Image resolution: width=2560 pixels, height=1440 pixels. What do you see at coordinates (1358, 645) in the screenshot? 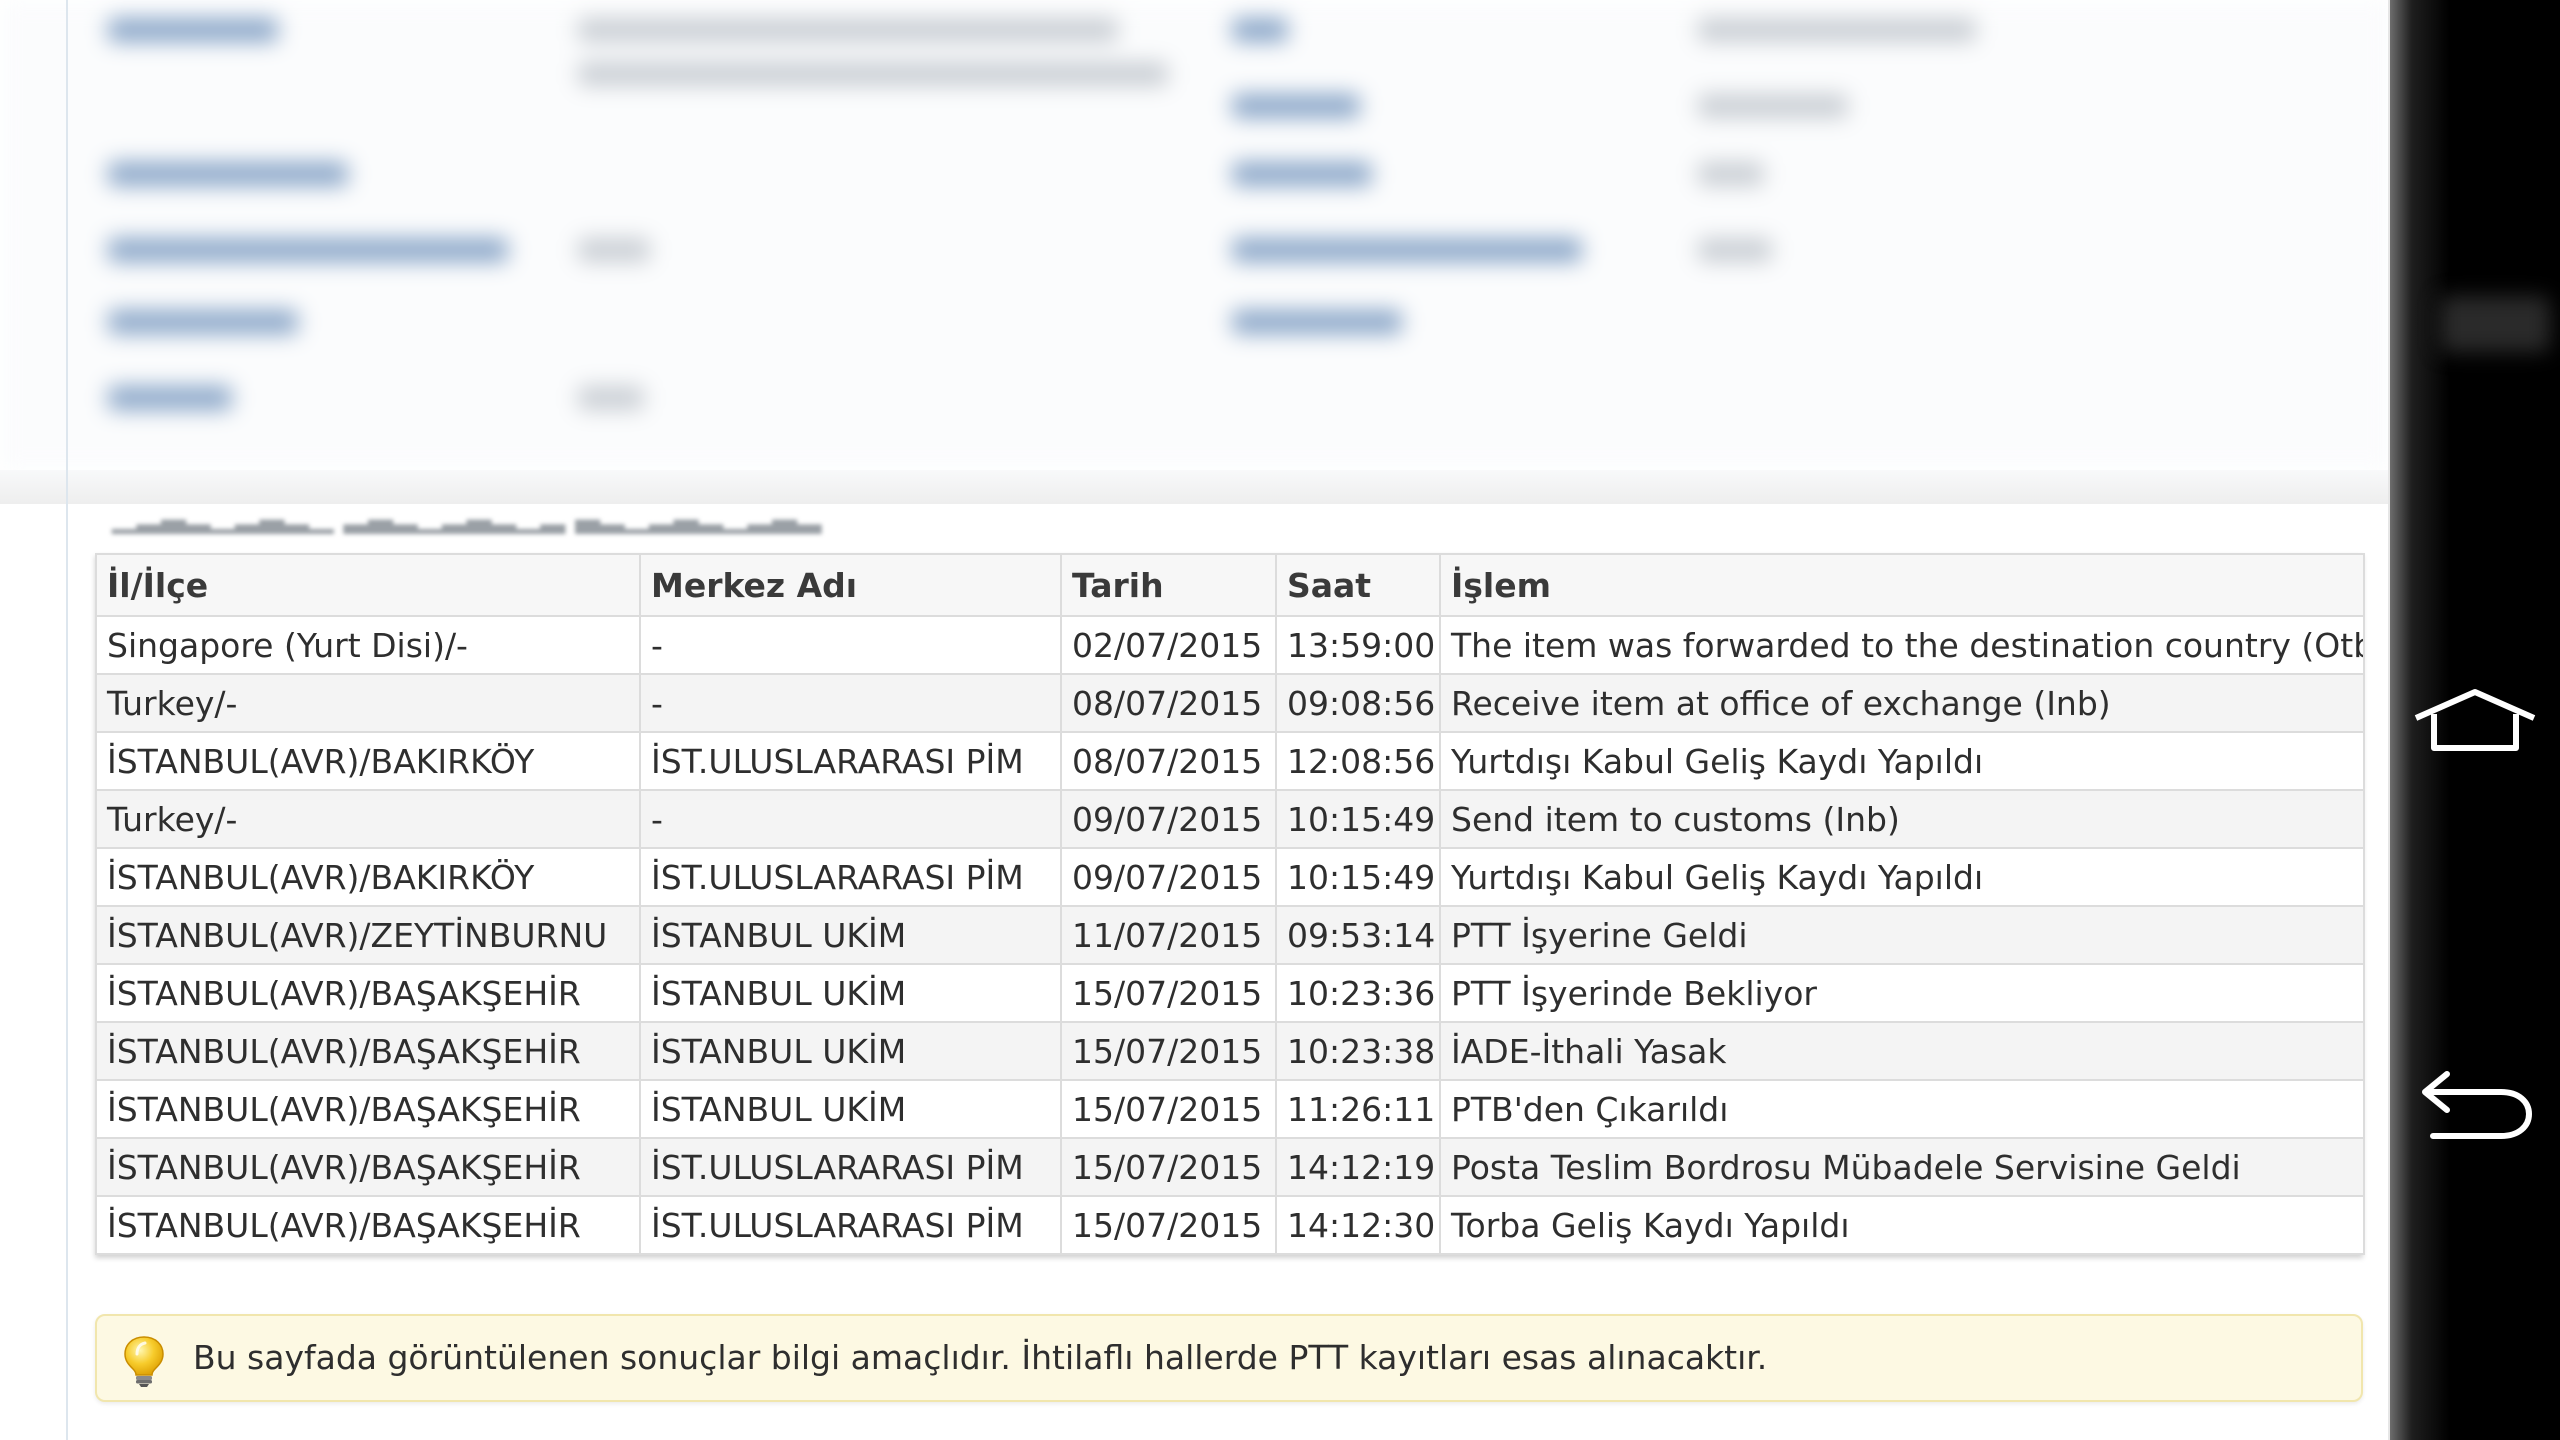
I see `cell-time: 13:59:00` at bounding box center [1358, 645].